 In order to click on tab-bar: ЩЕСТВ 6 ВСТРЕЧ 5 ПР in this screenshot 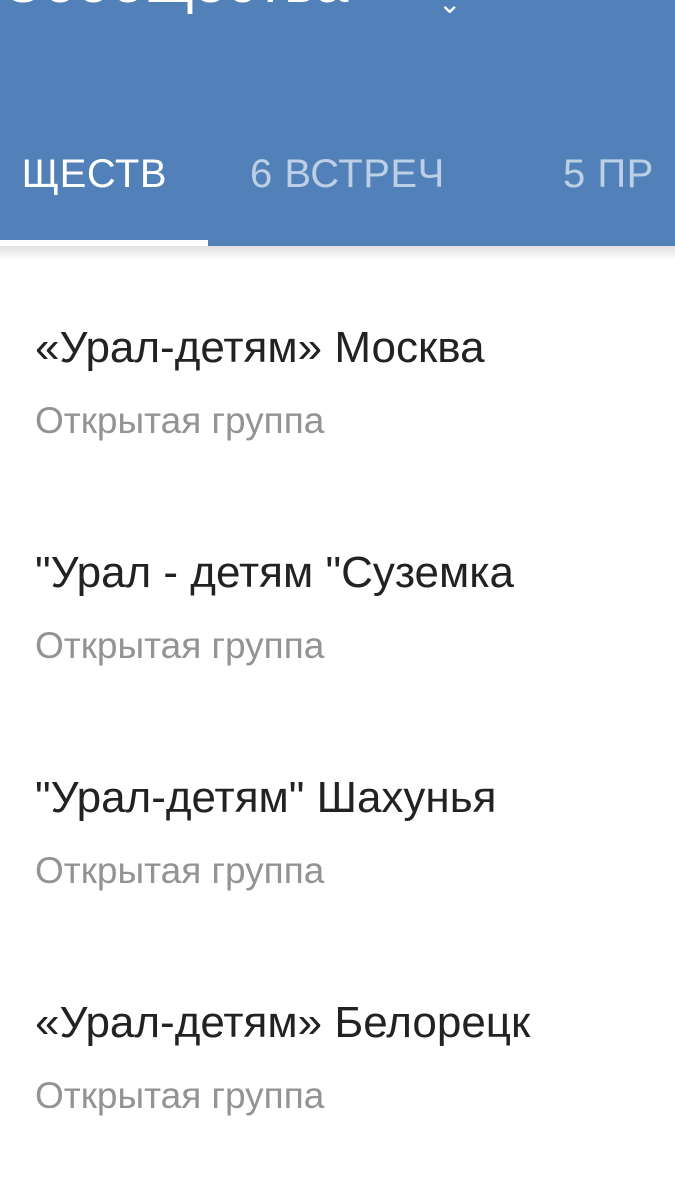, I will do `click(337, 174)`.